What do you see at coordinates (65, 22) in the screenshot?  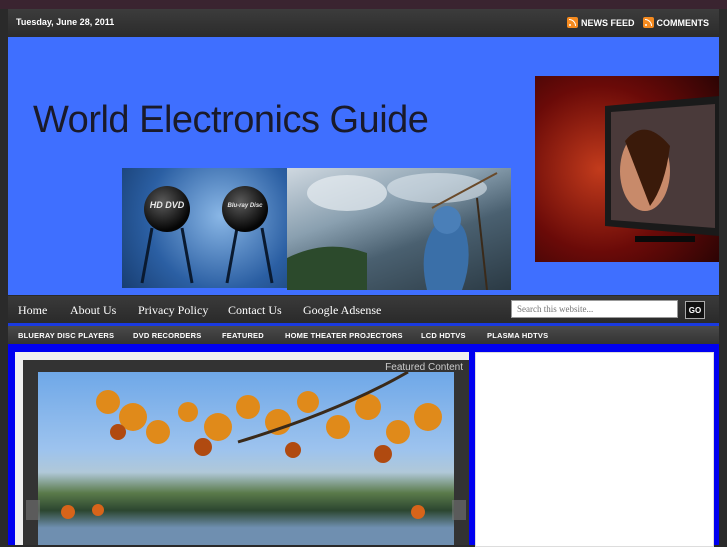 I see `date-text: Tuesday, June 28, 2011` at bounding box center [65, 22].